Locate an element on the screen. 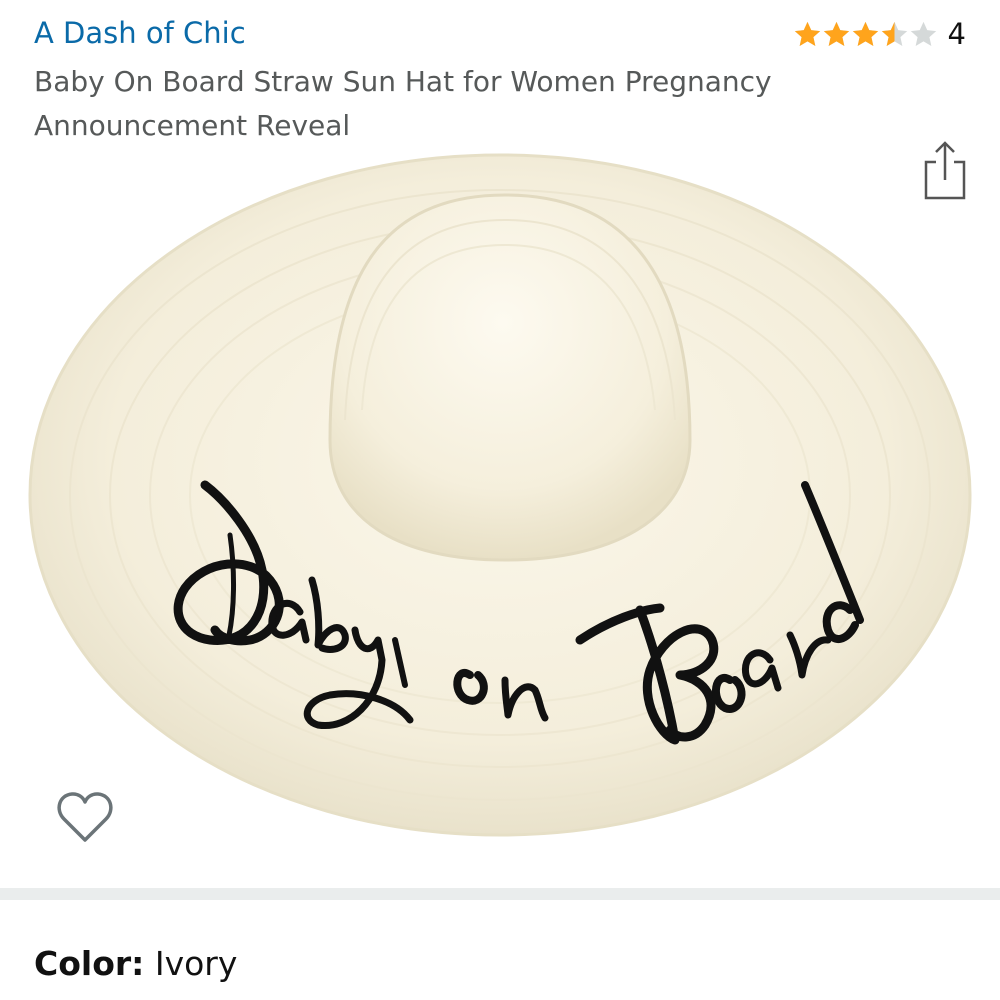 The height and width of the screenshot is (1000, 1000). brand-link: A Dash of Chic is located at coordinates (140, 33).